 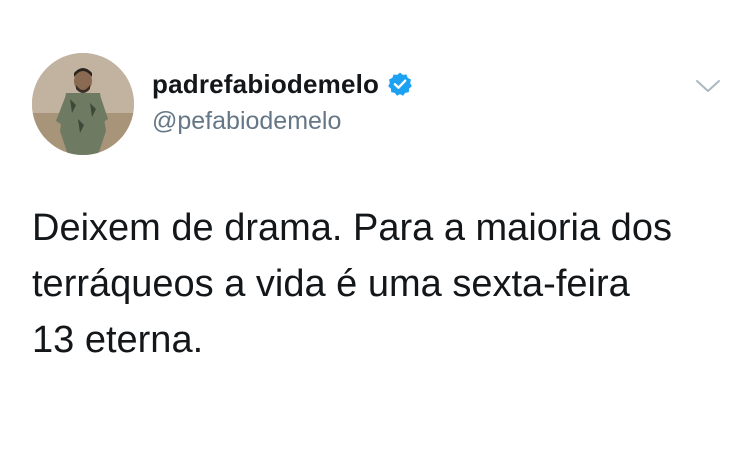 I want to click on avatar-image, so click(x=83, y=104).